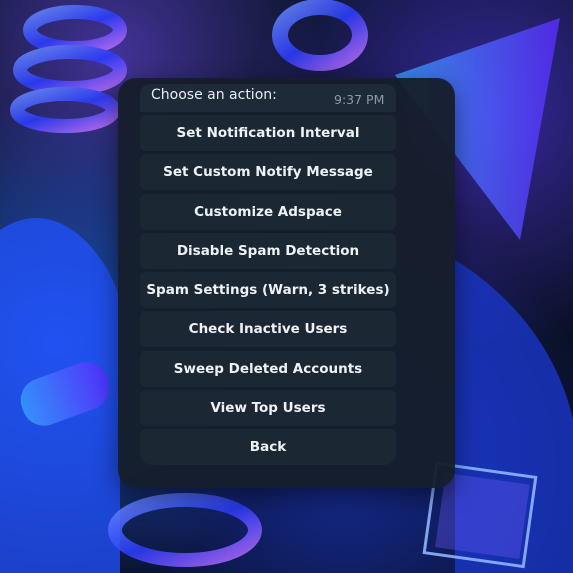 This screenshot has width=573, height=573. I want to click on message-prompt: Choose an action:, so click(214, 95).